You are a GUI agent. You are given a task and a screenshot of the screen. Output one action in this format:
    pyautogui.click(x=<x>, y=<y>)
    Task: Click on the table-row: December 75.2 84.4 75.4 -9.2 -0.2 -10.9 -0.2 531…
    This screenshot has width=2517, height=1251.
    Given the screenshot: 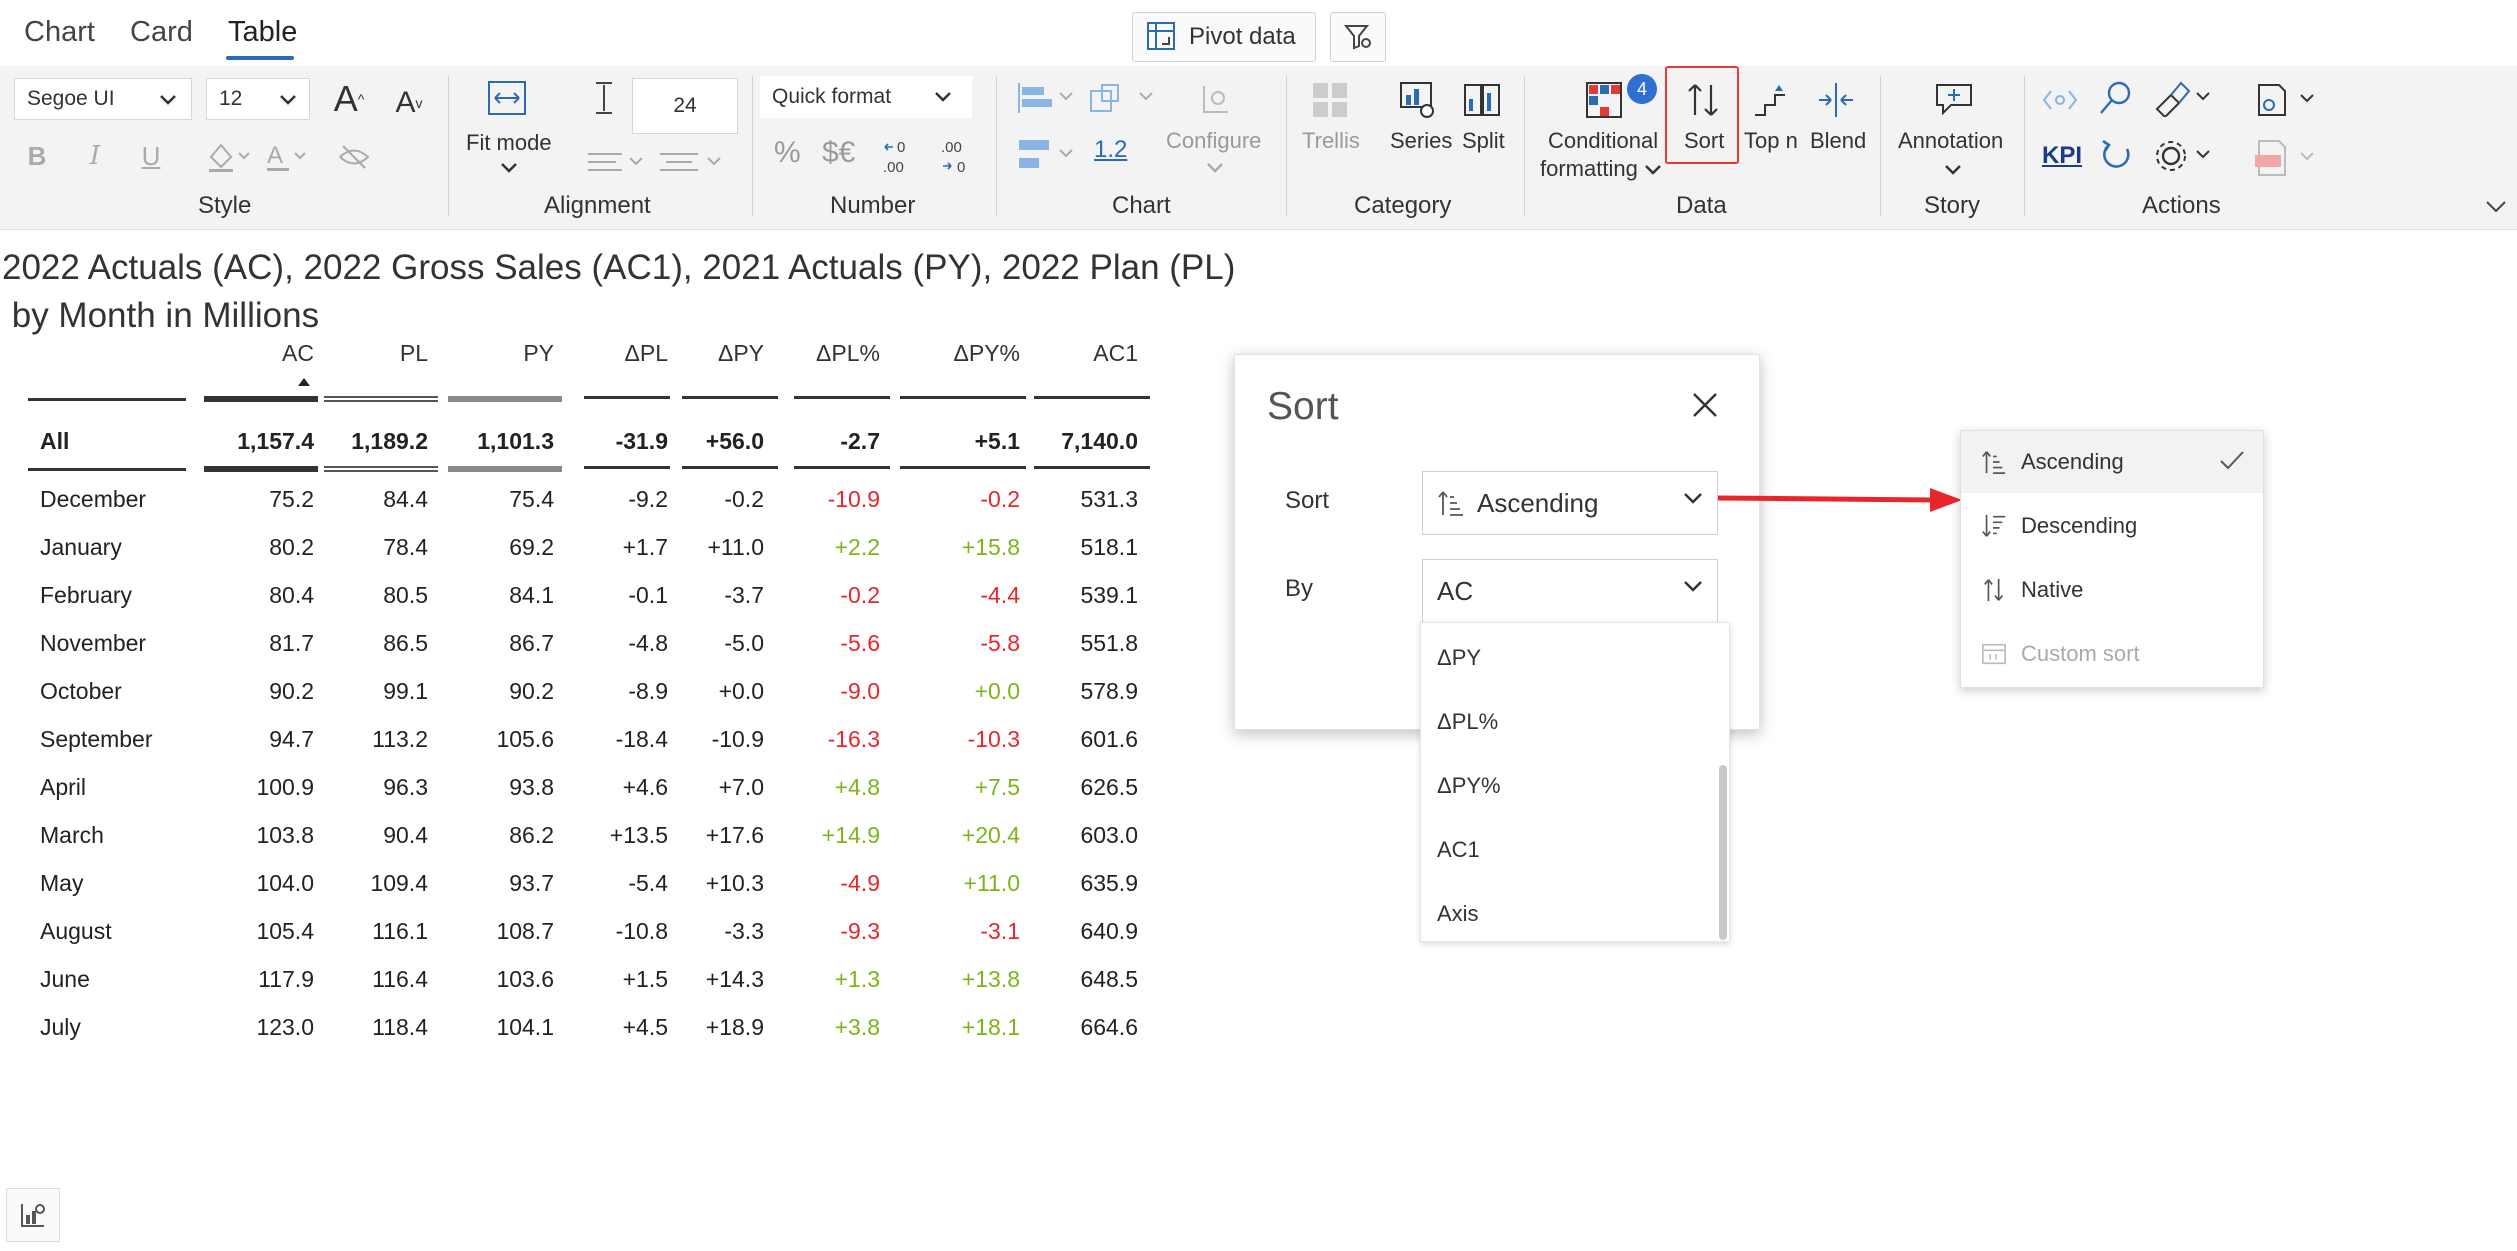 What is the action you would take?
    pyautogui.click(x=593, y=500)
    